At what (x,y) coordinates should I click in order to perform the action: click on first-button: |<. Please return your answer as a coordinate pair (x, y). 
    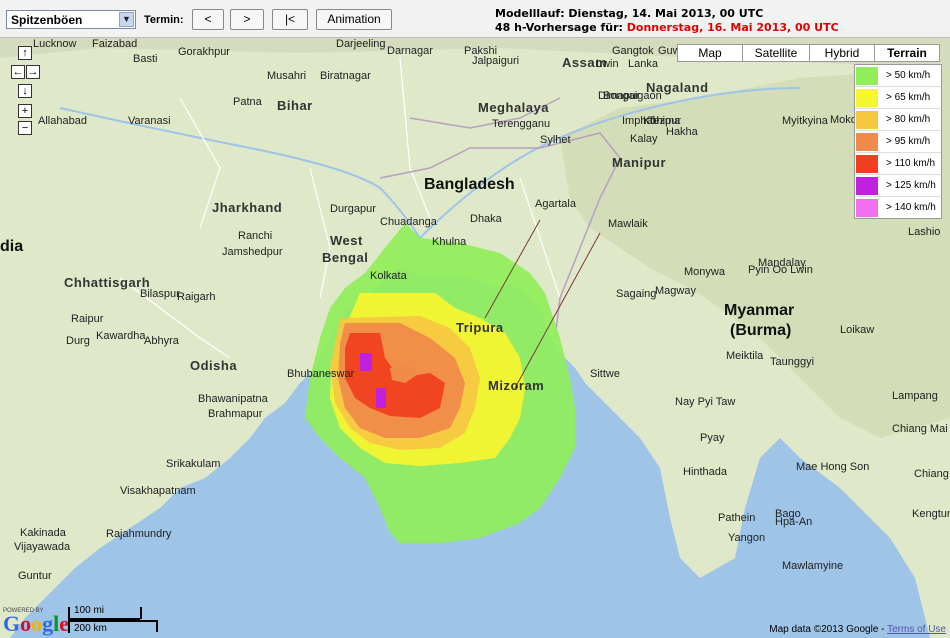
    Looking at the image, I should click on (290, 19).